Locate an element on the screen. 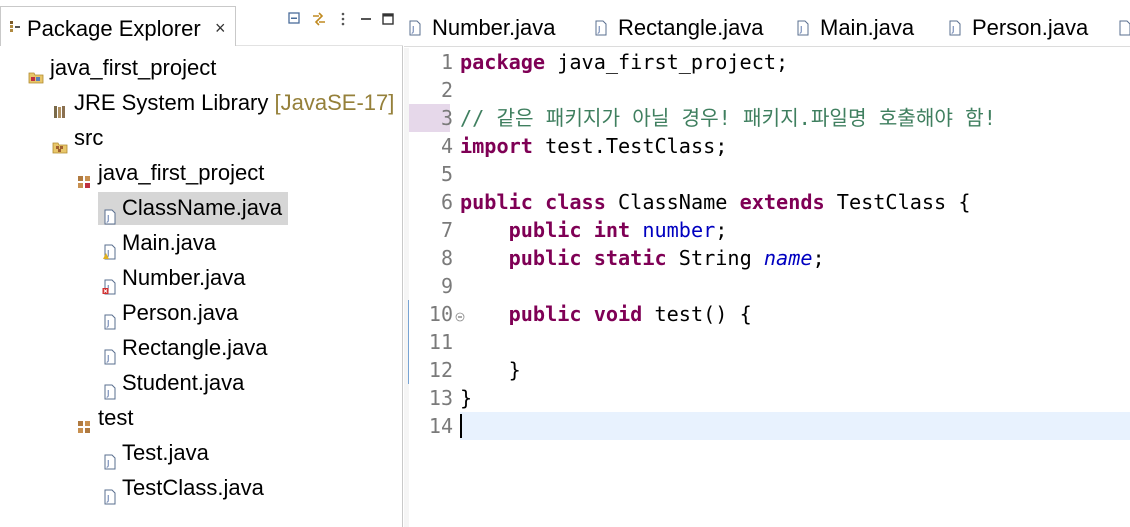  close-icon: × is located at coordinates (220, 28).